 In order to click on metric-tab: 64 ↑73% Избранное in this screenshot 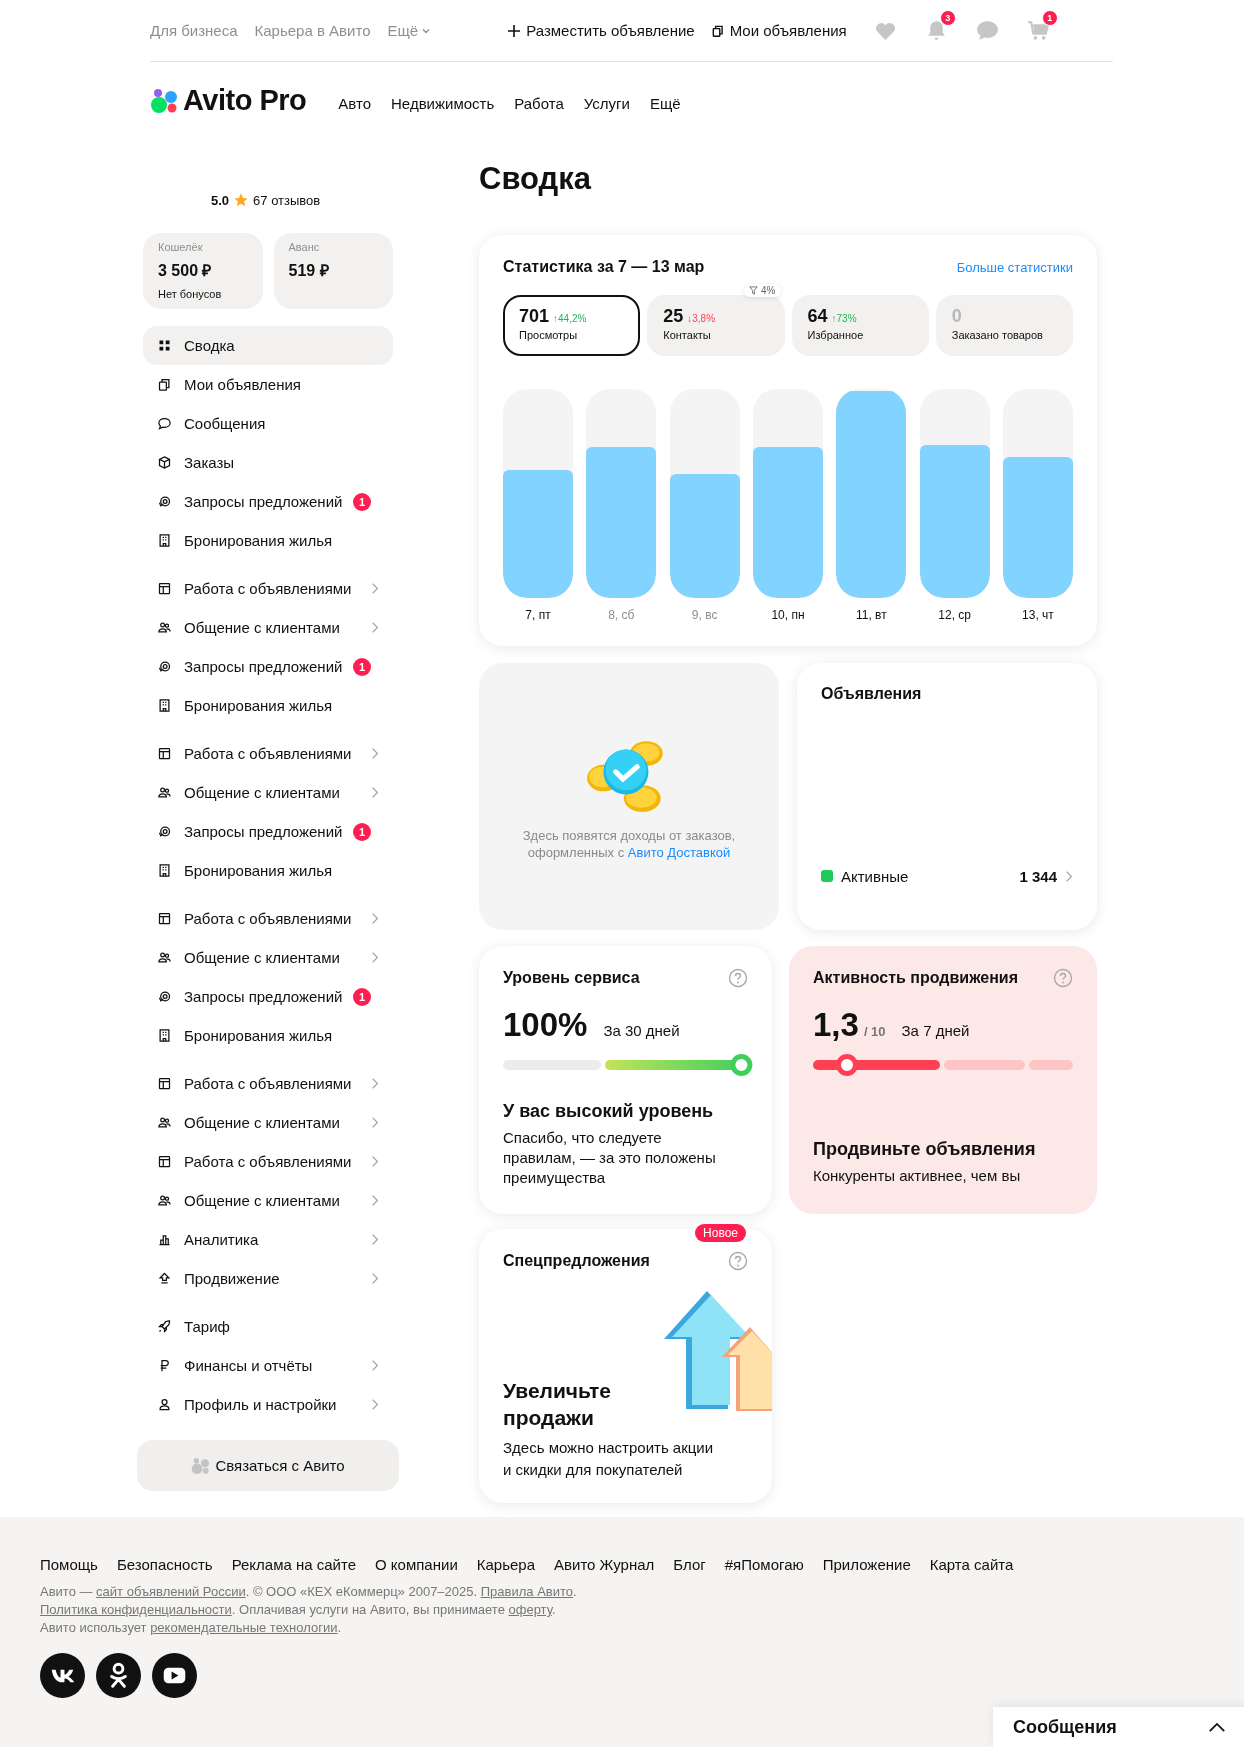, I will do `click(860, 325)`.